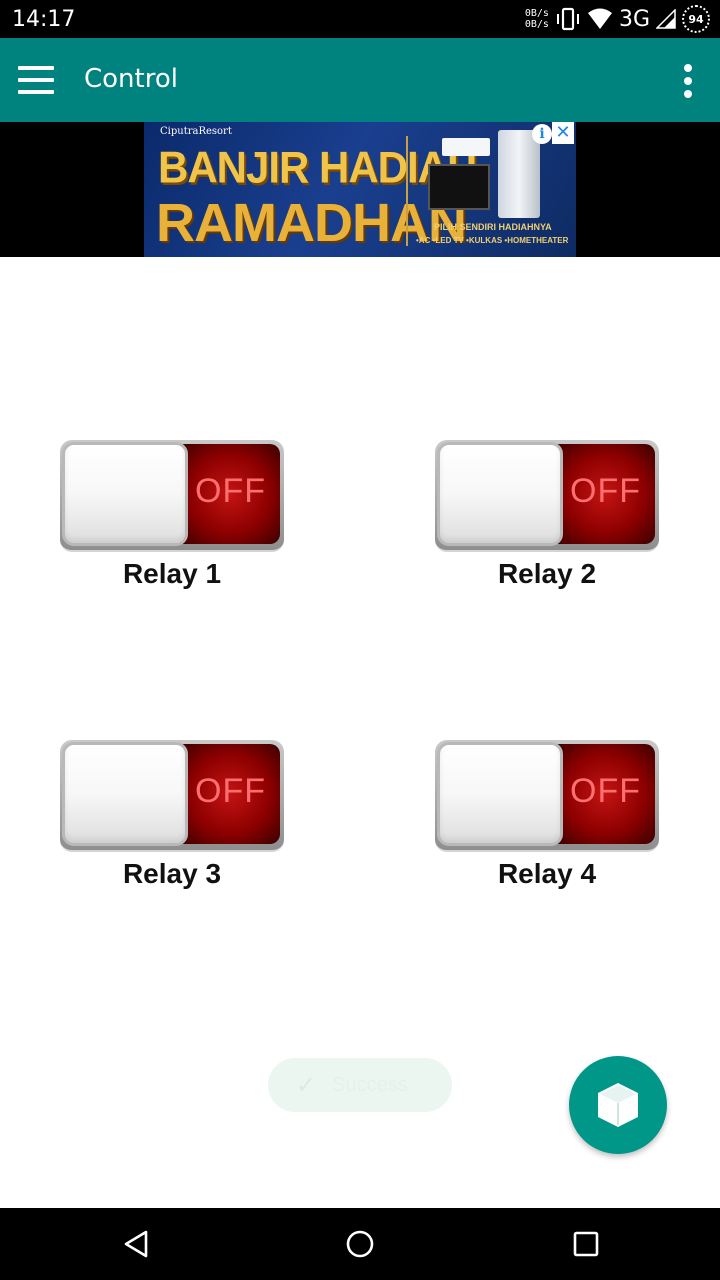 The width and height of the screenshot is (720, 1280). What do you see at coordinates (172, 873) in the screenshot?
I see `relay-3-label: Relay 3` at bounding box center [172, 873].